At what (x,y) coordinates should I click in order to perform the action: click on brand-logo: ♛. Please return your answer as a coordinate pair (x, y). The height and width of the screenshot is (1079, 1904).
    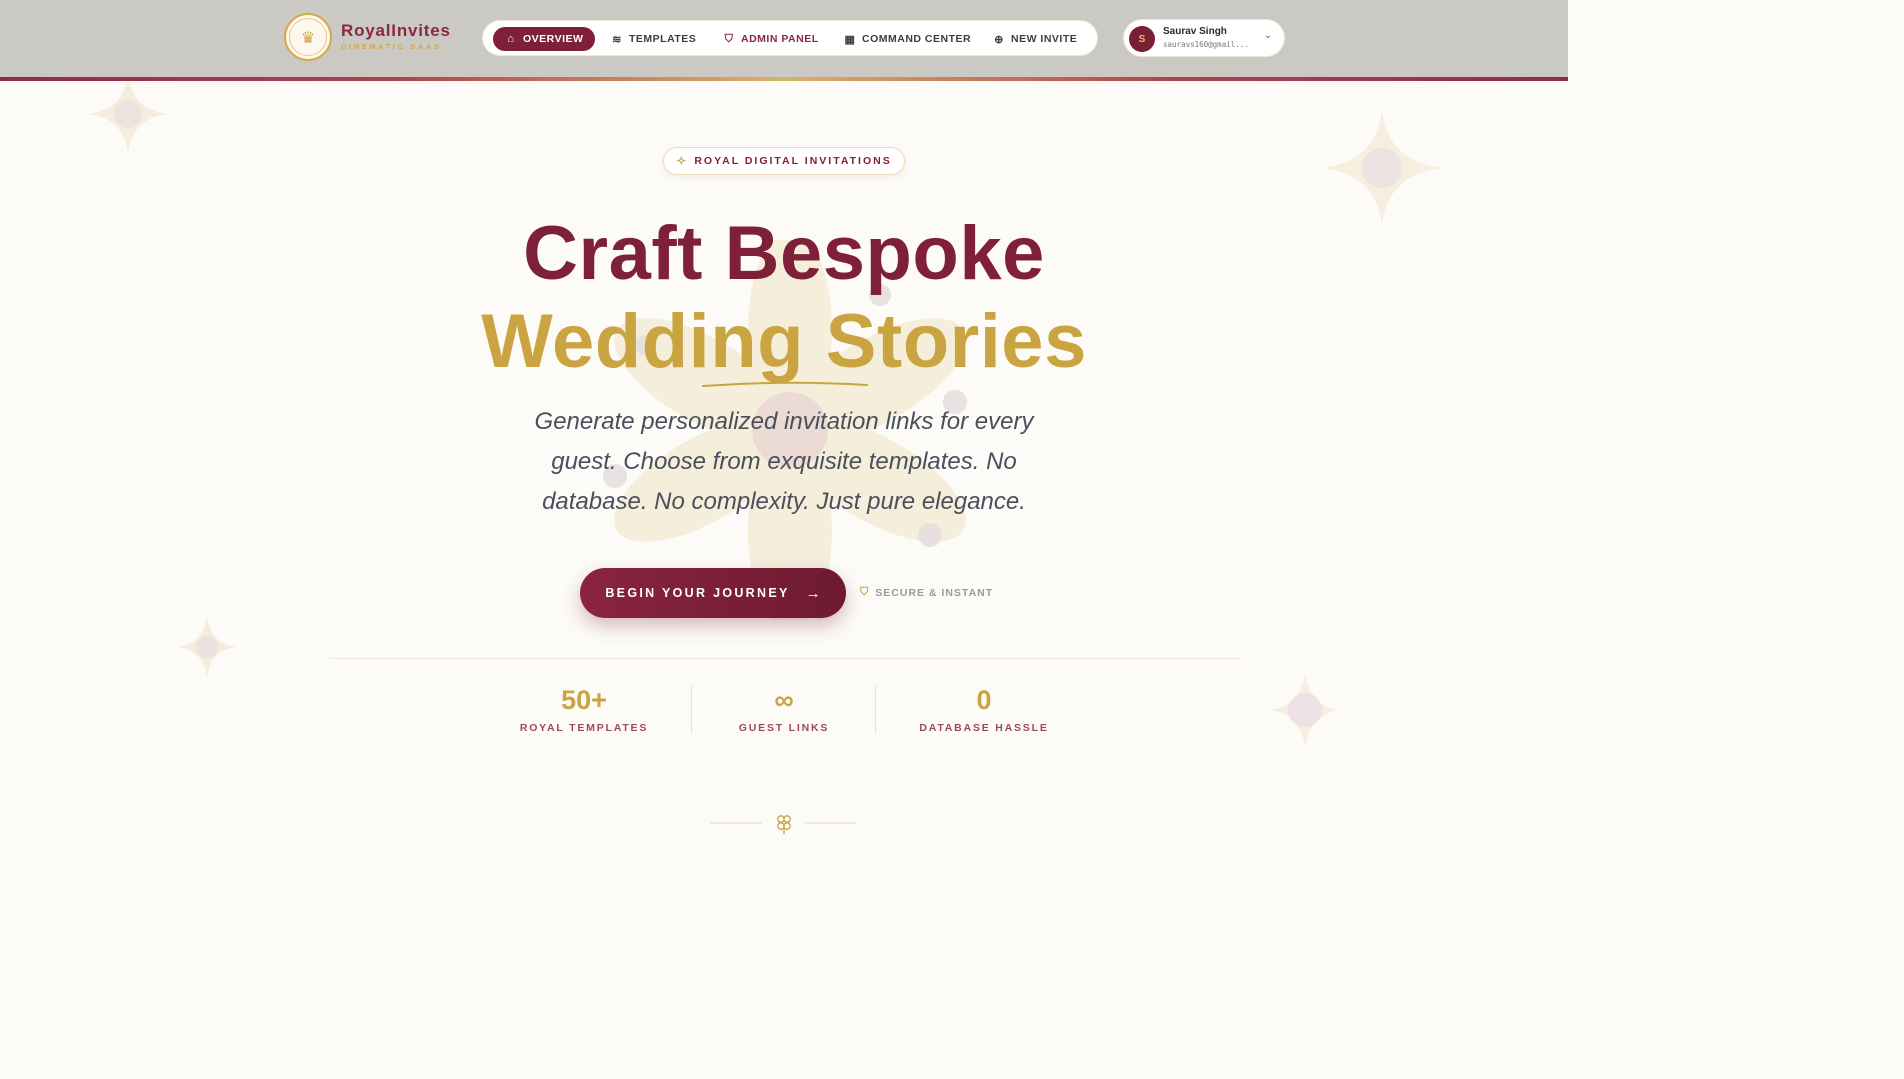
    Looking at the image, I should click on (308, 37).